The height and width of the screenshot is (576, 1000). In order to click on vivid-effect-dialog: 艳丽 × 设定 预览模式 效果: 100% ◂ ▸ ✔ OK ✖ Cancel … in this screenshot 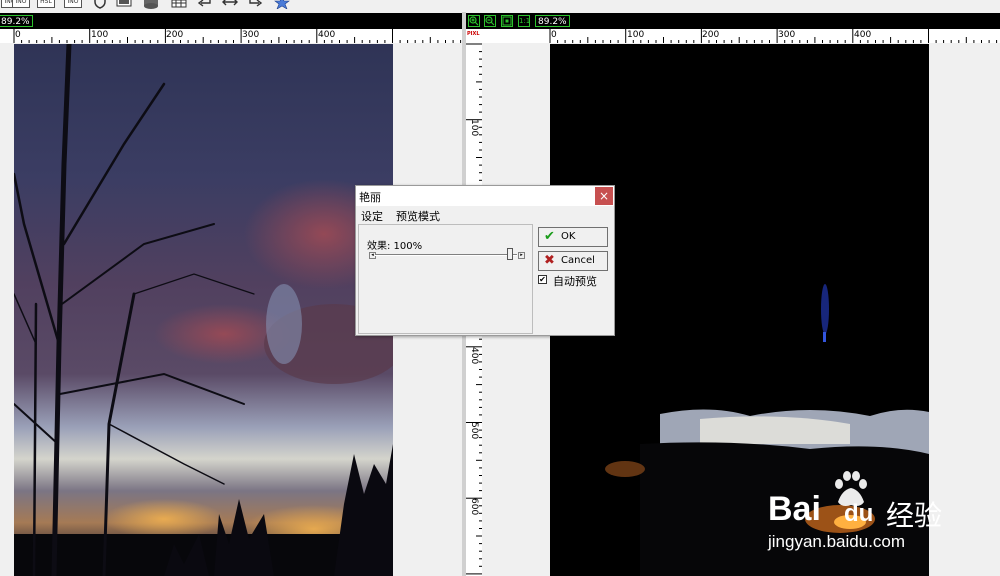, I will do `click(485, 260)`.